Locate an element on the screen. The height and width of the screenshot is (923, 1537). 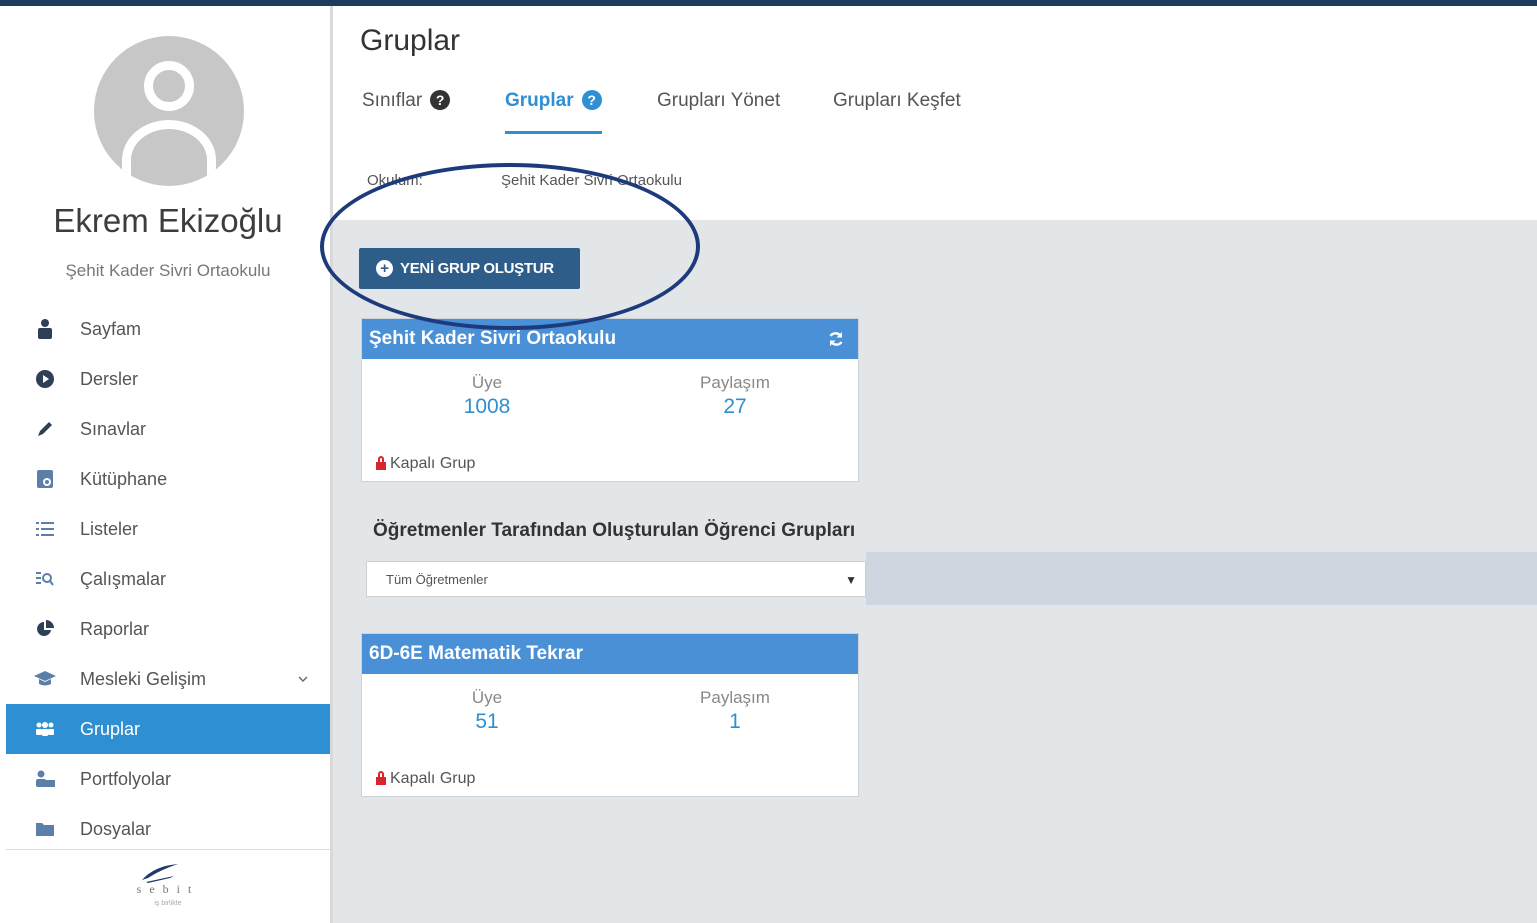
sebit-logo-text: sebit is located at coordinates (168, 889).